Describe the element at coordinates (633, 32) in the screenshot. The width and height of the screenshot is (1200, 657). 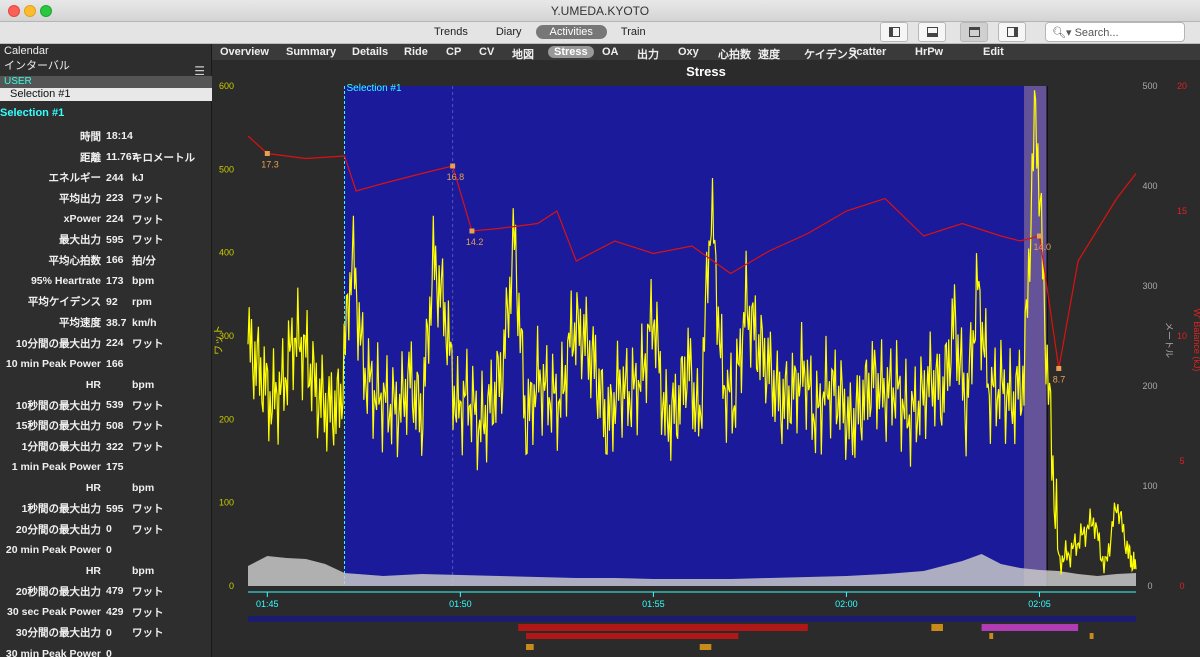
I see `top-tab-train: Train` at that location.